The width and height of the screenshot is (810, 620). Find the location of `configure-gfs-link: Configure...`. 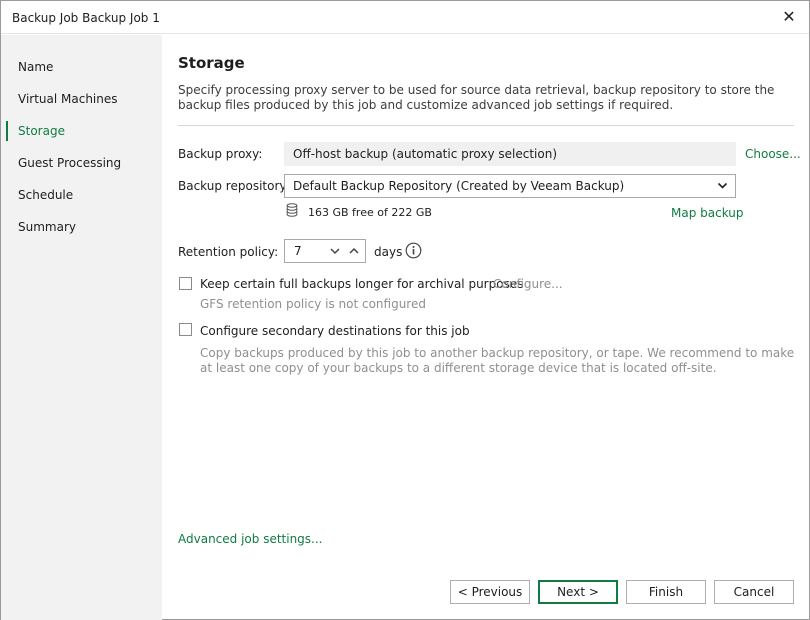

configure-gfs-link: Configure... is located at coordinates (528, 284).